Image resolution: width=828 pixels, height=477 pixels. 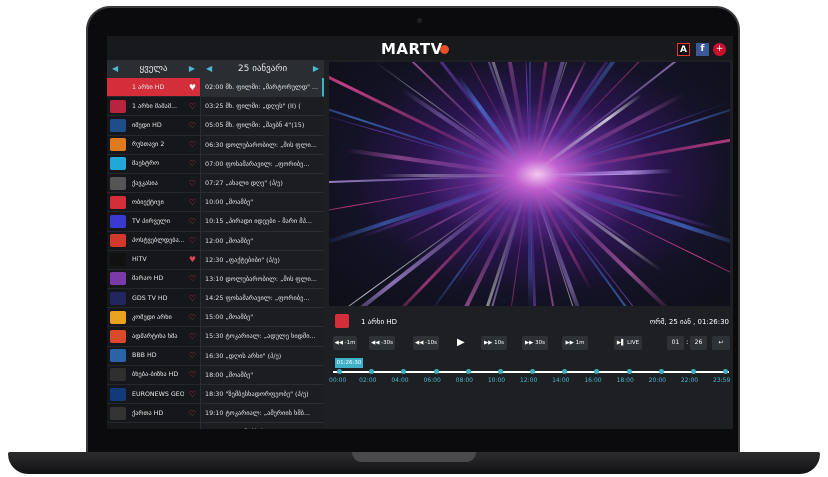 I want to click on hour-input: 01, so click(x=675, y=343).